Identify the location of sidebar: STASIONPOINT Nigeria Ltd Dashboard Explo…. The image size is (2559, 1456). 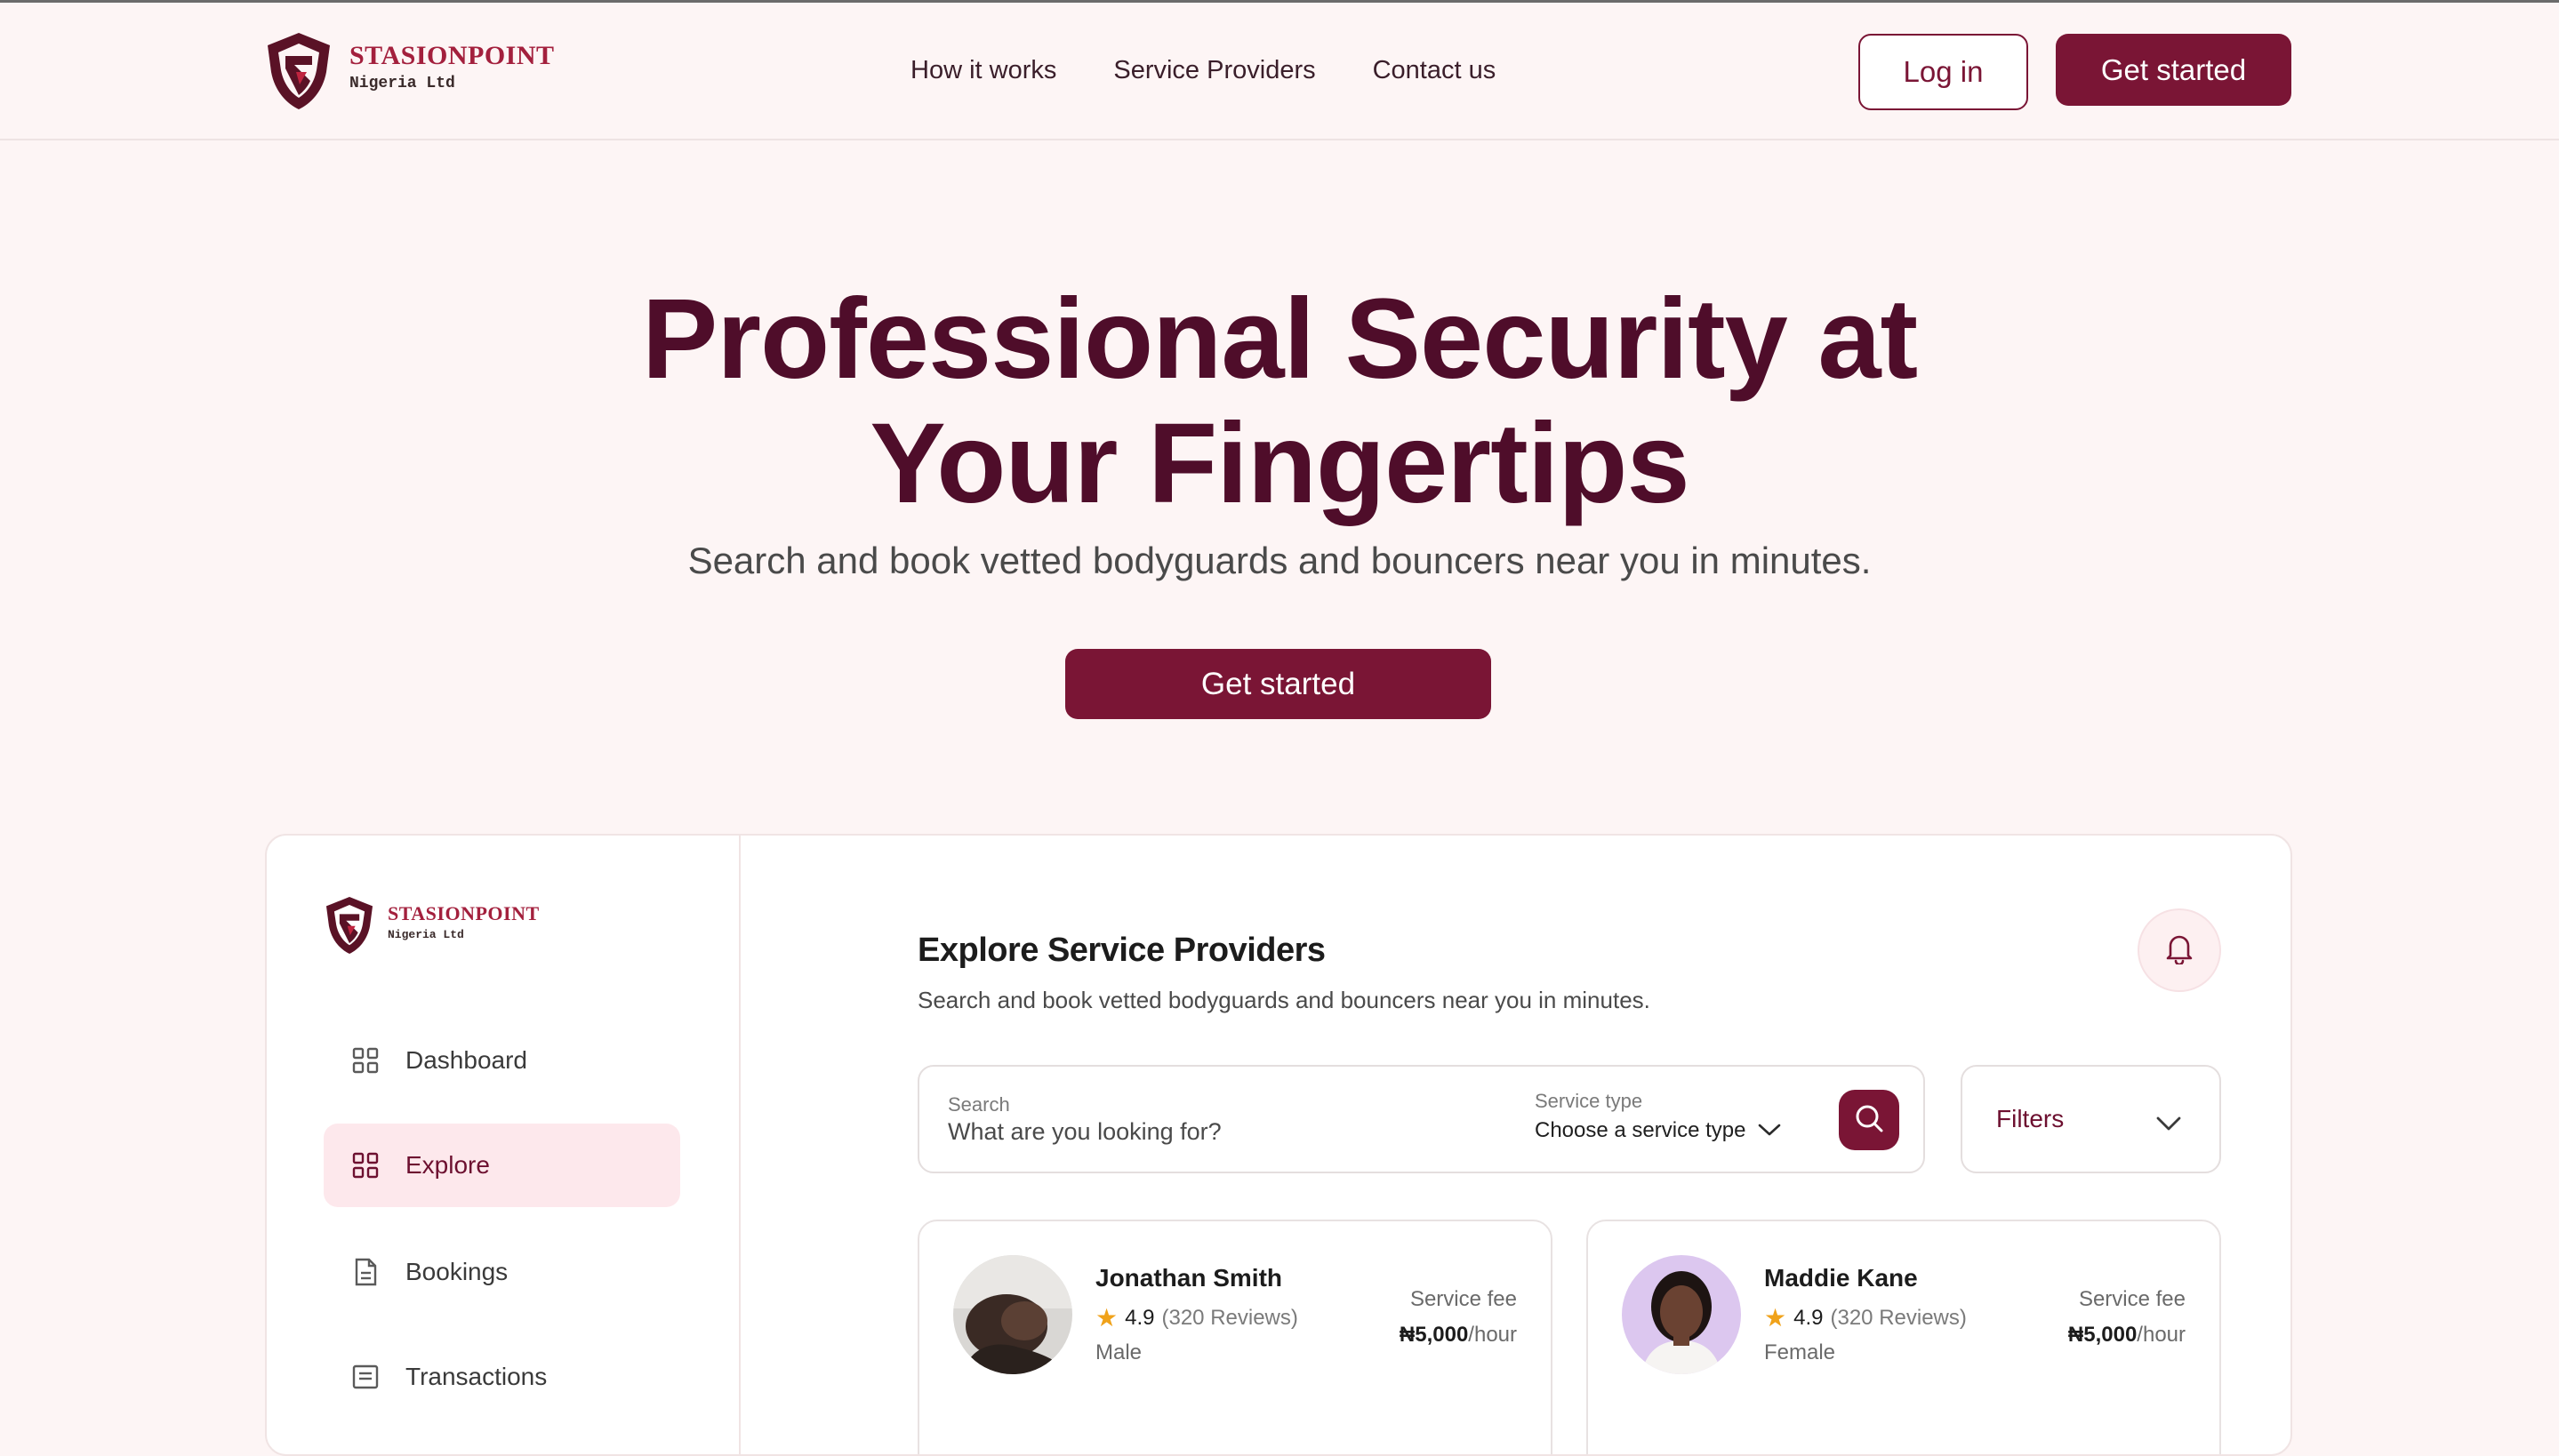
(504, 1145).